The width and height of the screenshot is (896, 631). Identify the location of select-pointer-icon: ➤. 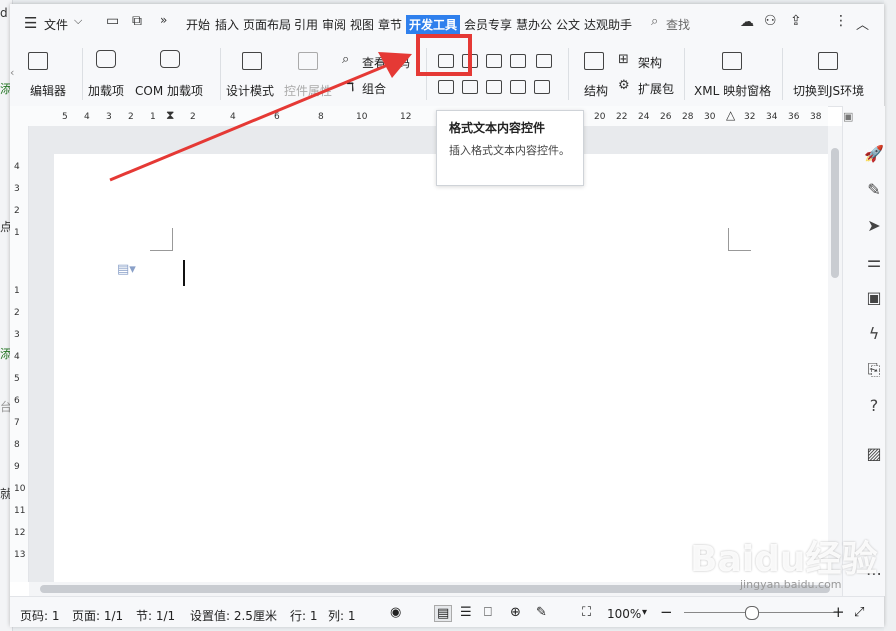
(874, 225).